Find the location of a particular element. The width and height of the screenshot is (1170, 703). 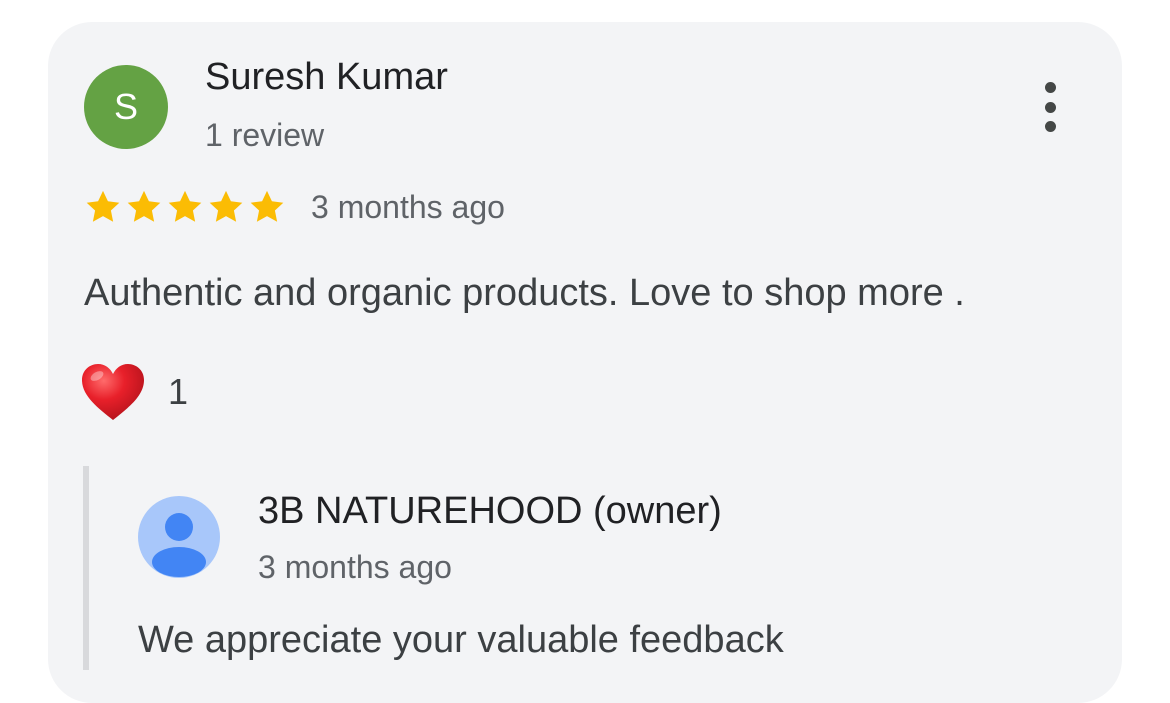

reaction-button: 1 is located at coordinates (134, 392).